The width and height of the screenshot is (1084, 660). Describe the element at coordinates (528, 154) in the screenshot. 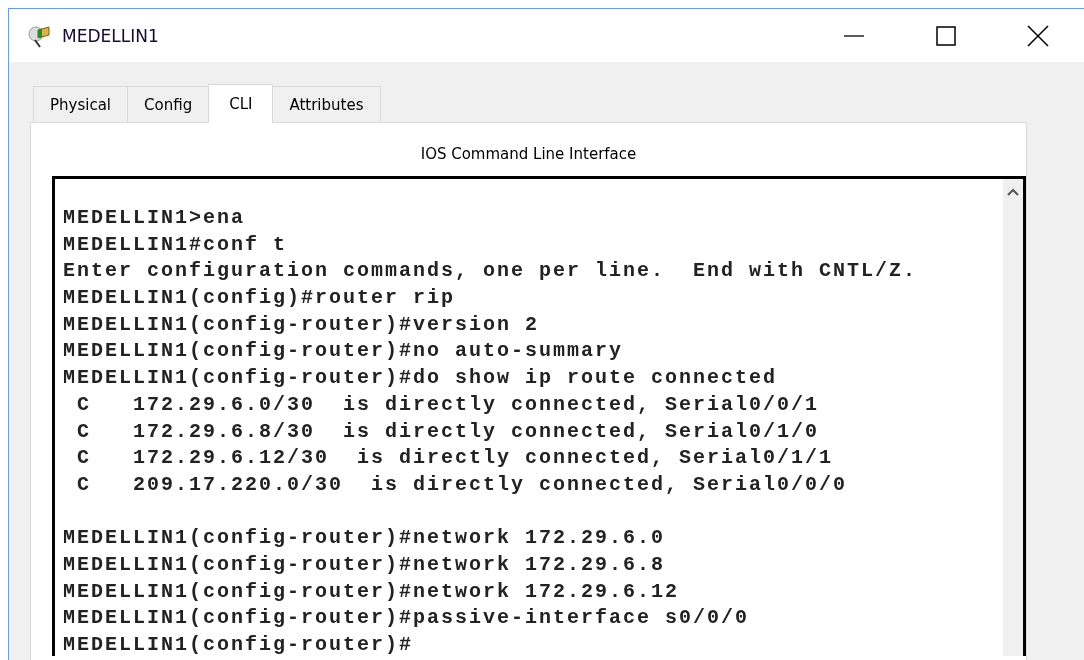

I see `panel-heading: IOS Command Line Interface` at that location.